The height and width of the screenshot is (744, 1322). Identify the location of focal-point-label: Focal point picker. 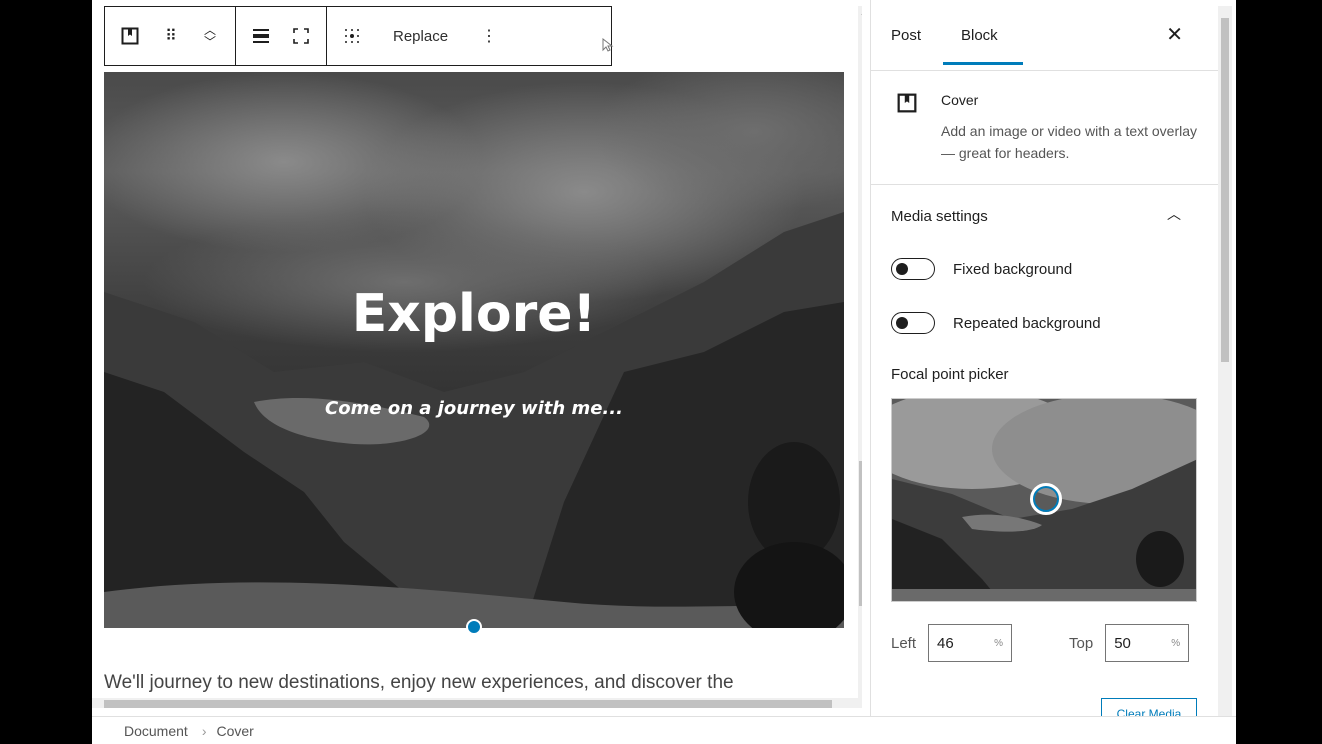
(950, 374).